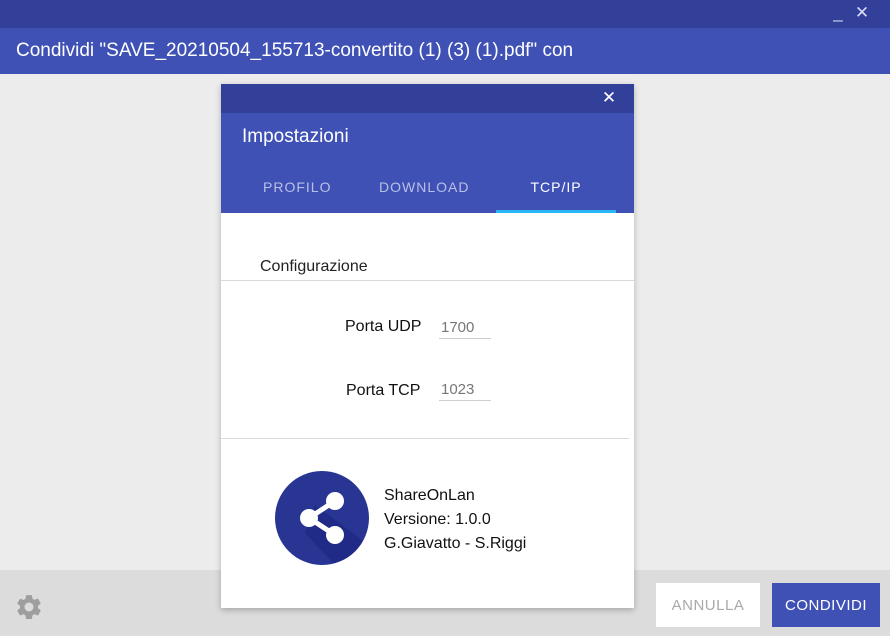  What do you see at coordinates (556, 187) in the screenshot?
I see `tab-tcpip: TCP/IP` at bounding box center [556, 187].